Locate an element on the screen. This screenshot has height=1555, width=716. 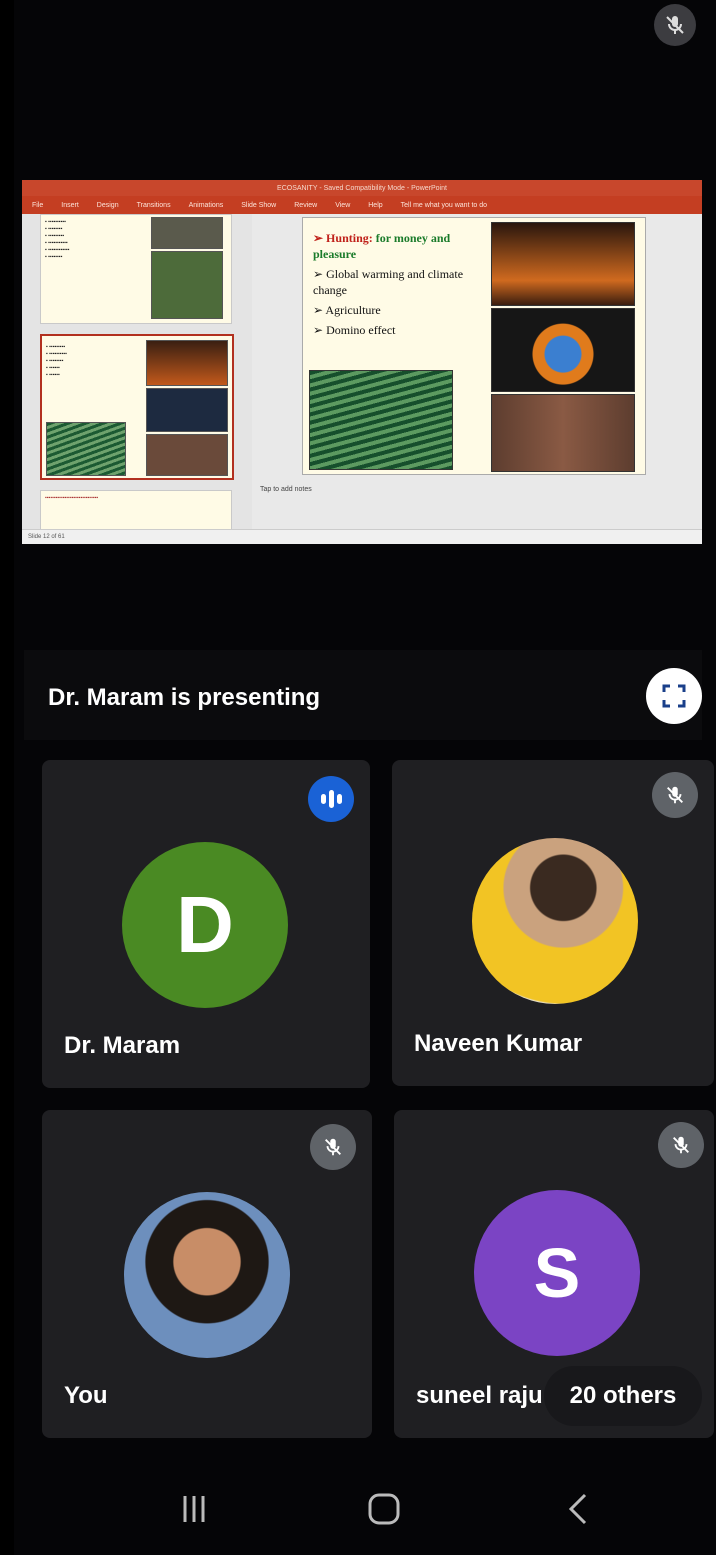
participant-name: Naveen Kumar is located at coordinates (498, 1043).